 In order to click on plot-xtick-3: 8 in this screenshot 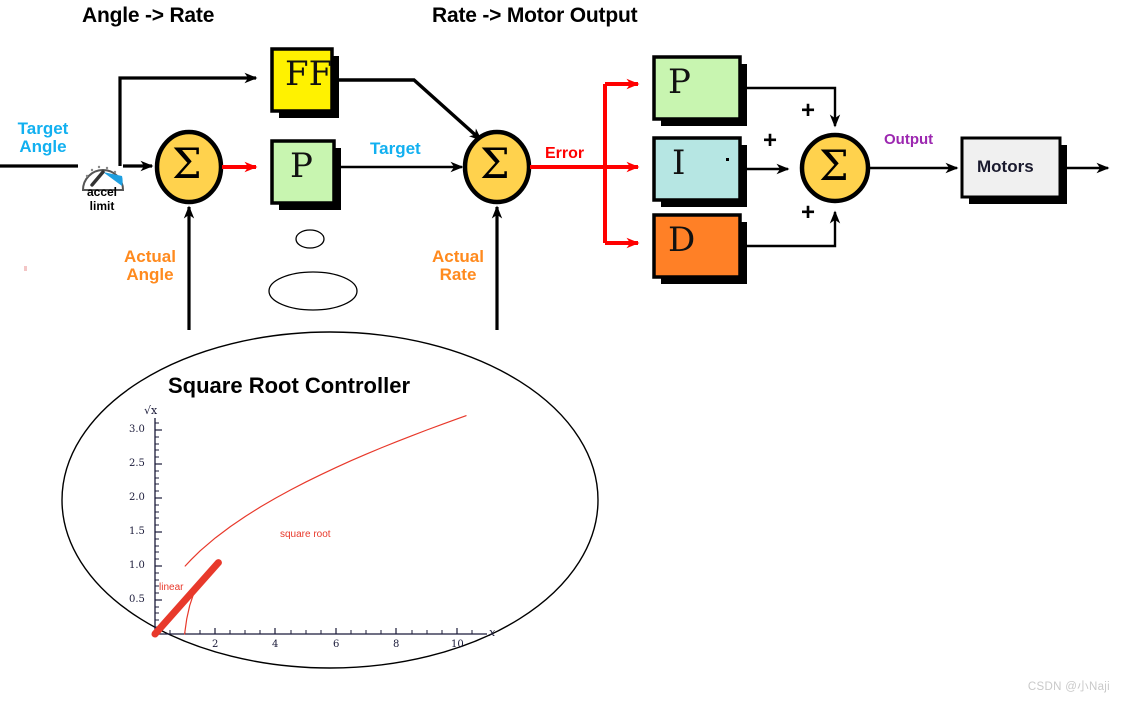, I will do `click(396, 644)`.